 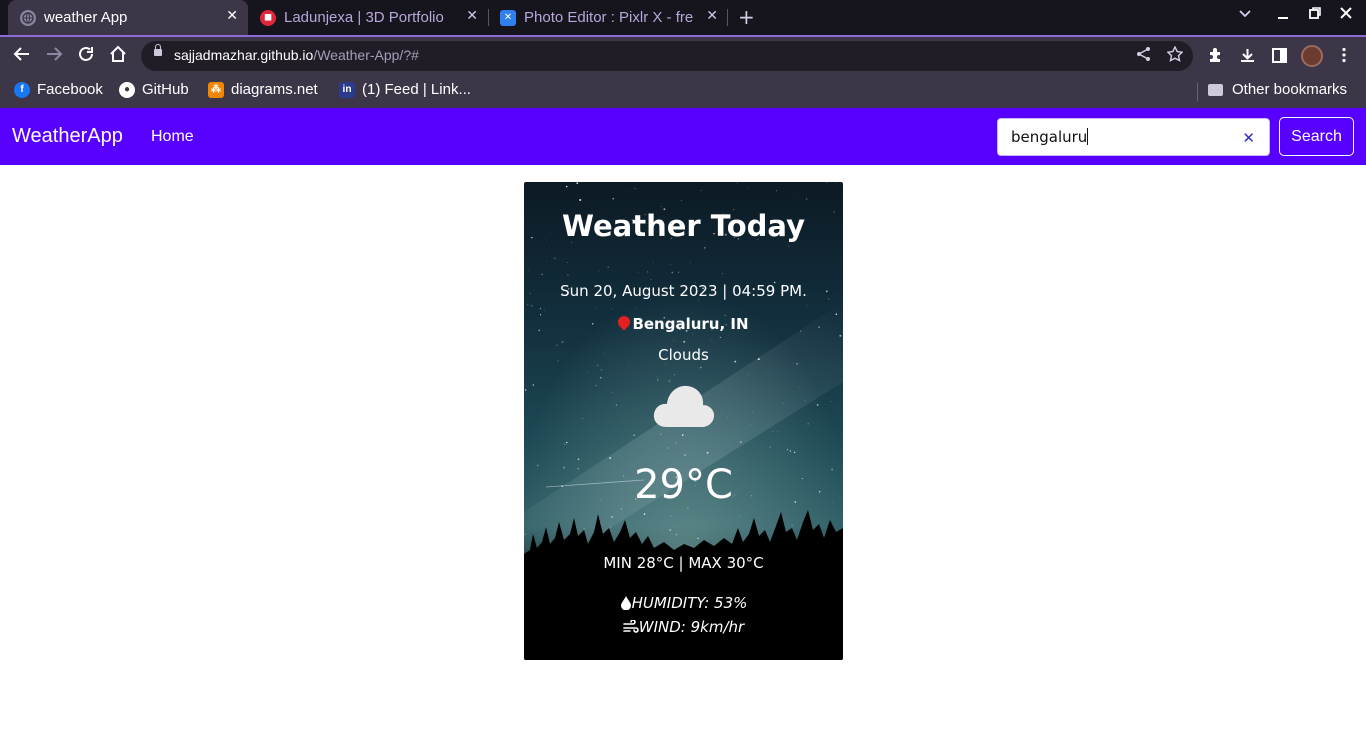 I want to click on share-icon, so click(x=1143, y=56).